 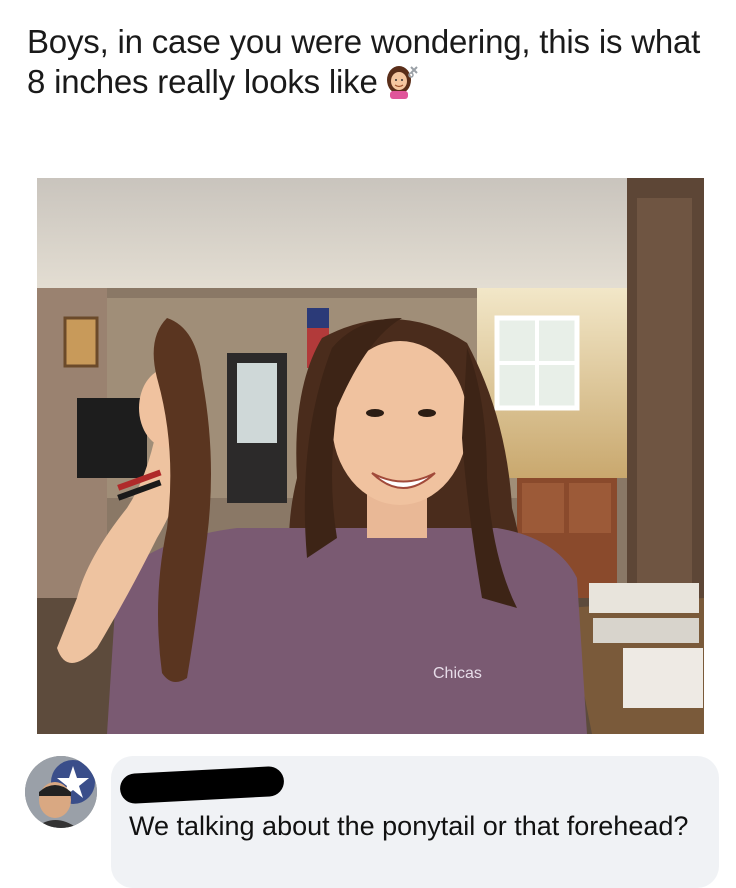 What do you see at coordinates (61, 792) in the screenshot?
I see `avatar` at bounding box center [61, 792].